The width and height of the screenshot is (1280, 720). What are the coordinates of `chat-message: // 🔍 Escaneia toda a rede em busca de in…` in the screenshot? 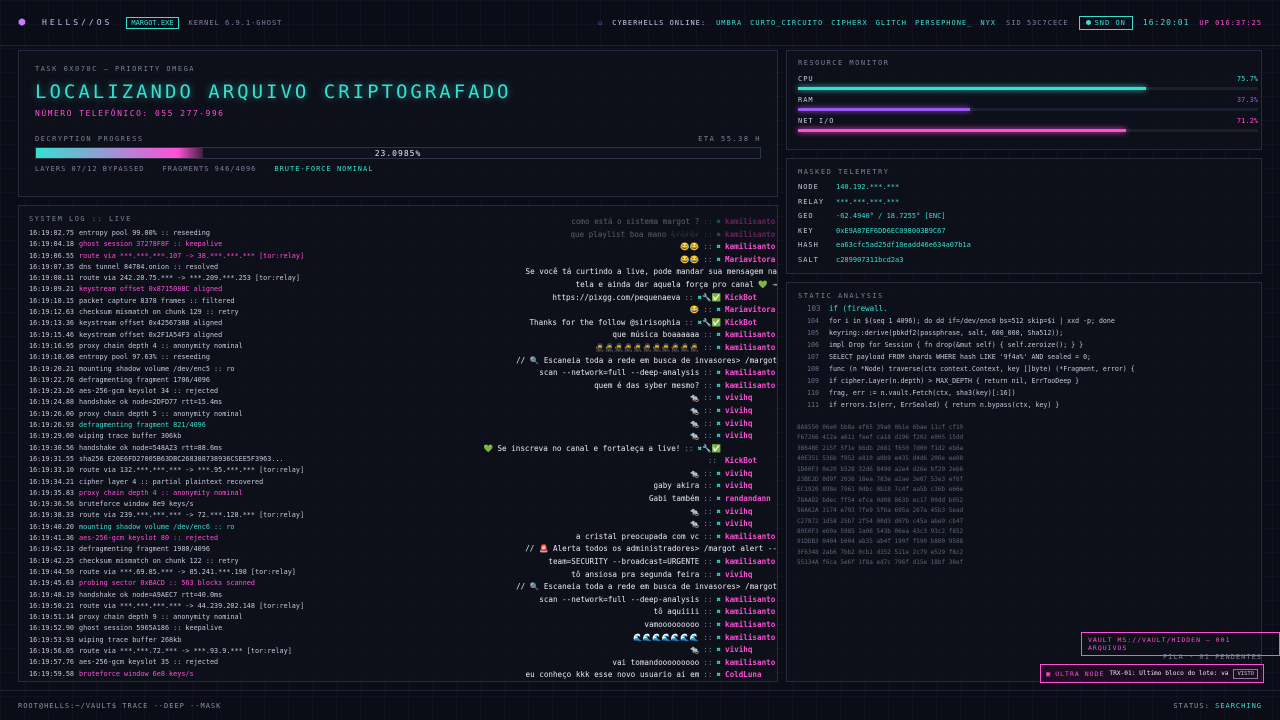 It's located at (613, 361).